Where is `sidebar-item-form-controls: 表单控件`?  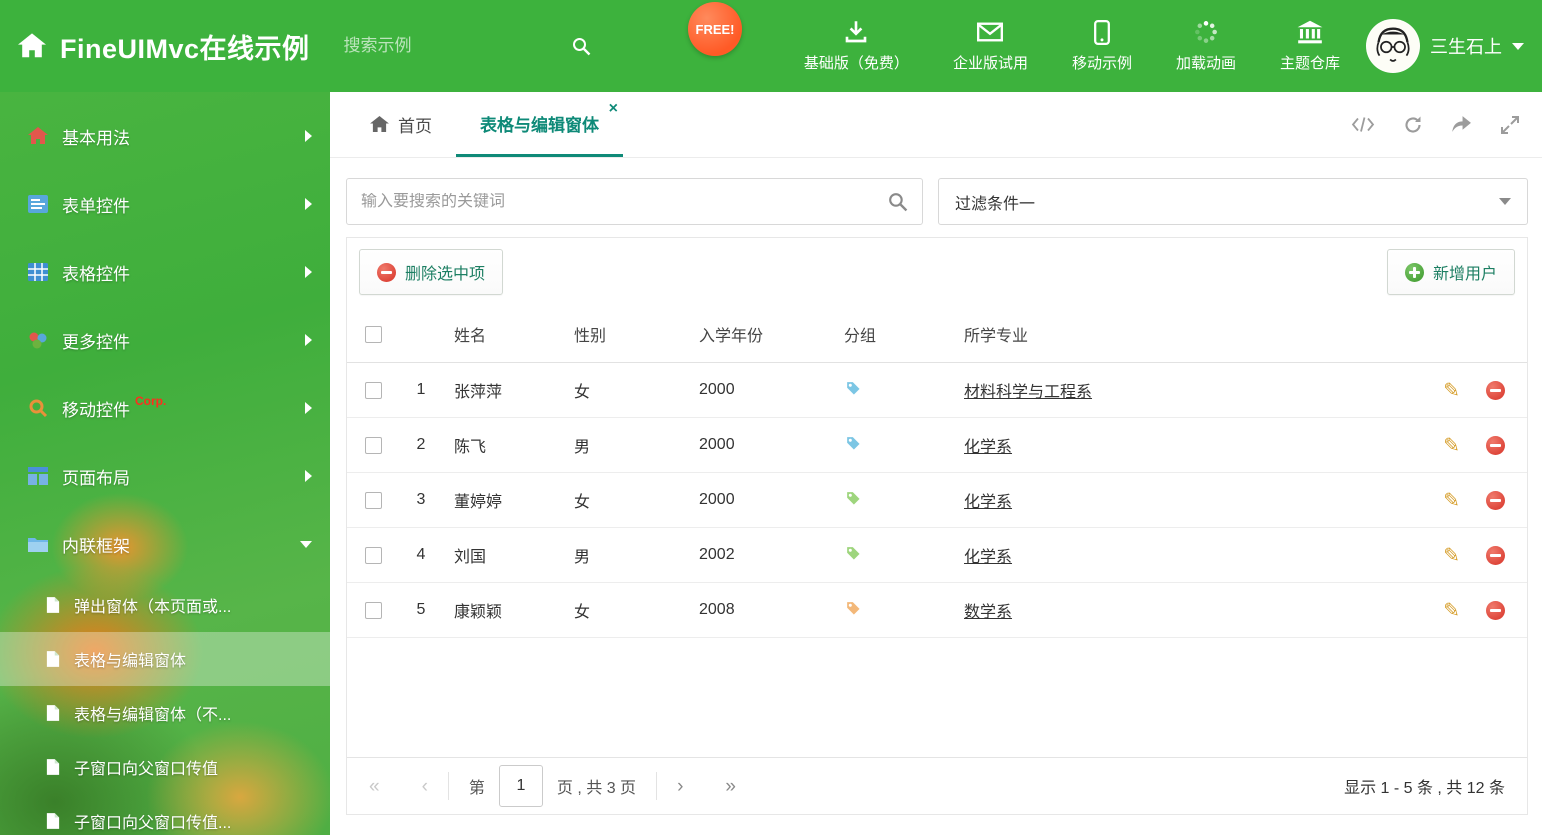
sidebar-item-form-controls: 表单控件 is located at coordinates (165, 204).